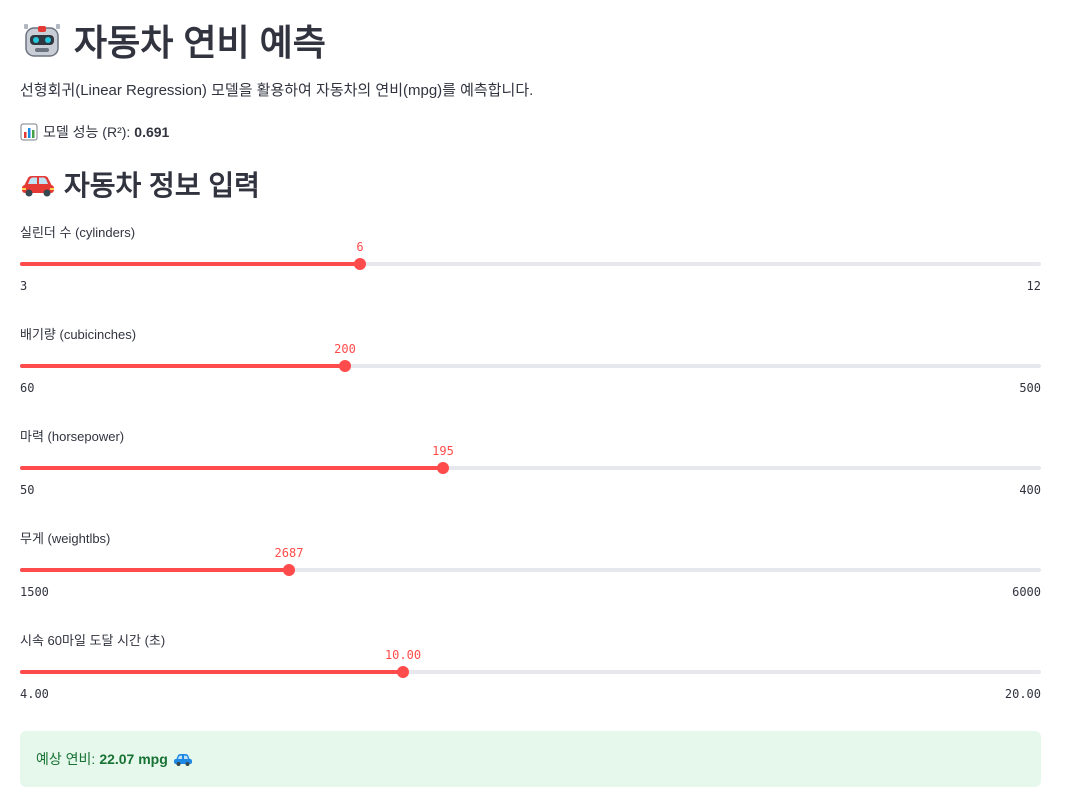 Image resolution: width=1065 pixels, height=804 pixels. I want to click on input-section-title-text: 자동차 정보 입력, so click(162, 185).